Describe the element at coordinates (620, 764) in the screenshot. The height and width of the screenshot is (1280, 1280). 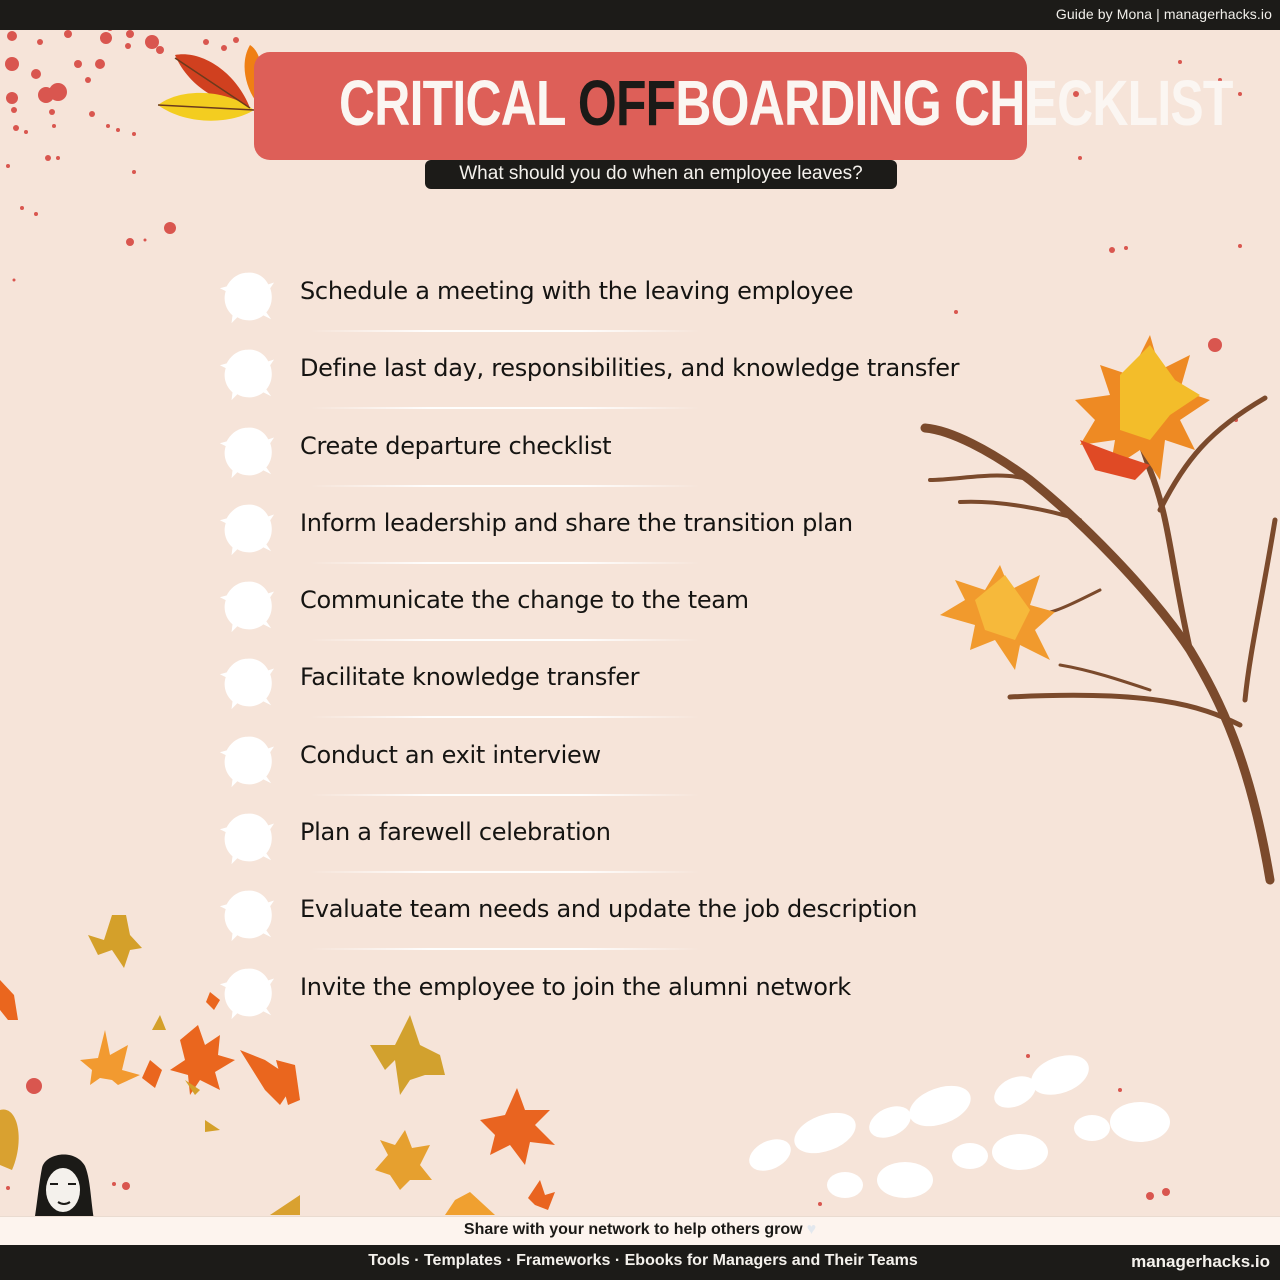
I see `checklist-item: Conduct an exit interview` at that location.